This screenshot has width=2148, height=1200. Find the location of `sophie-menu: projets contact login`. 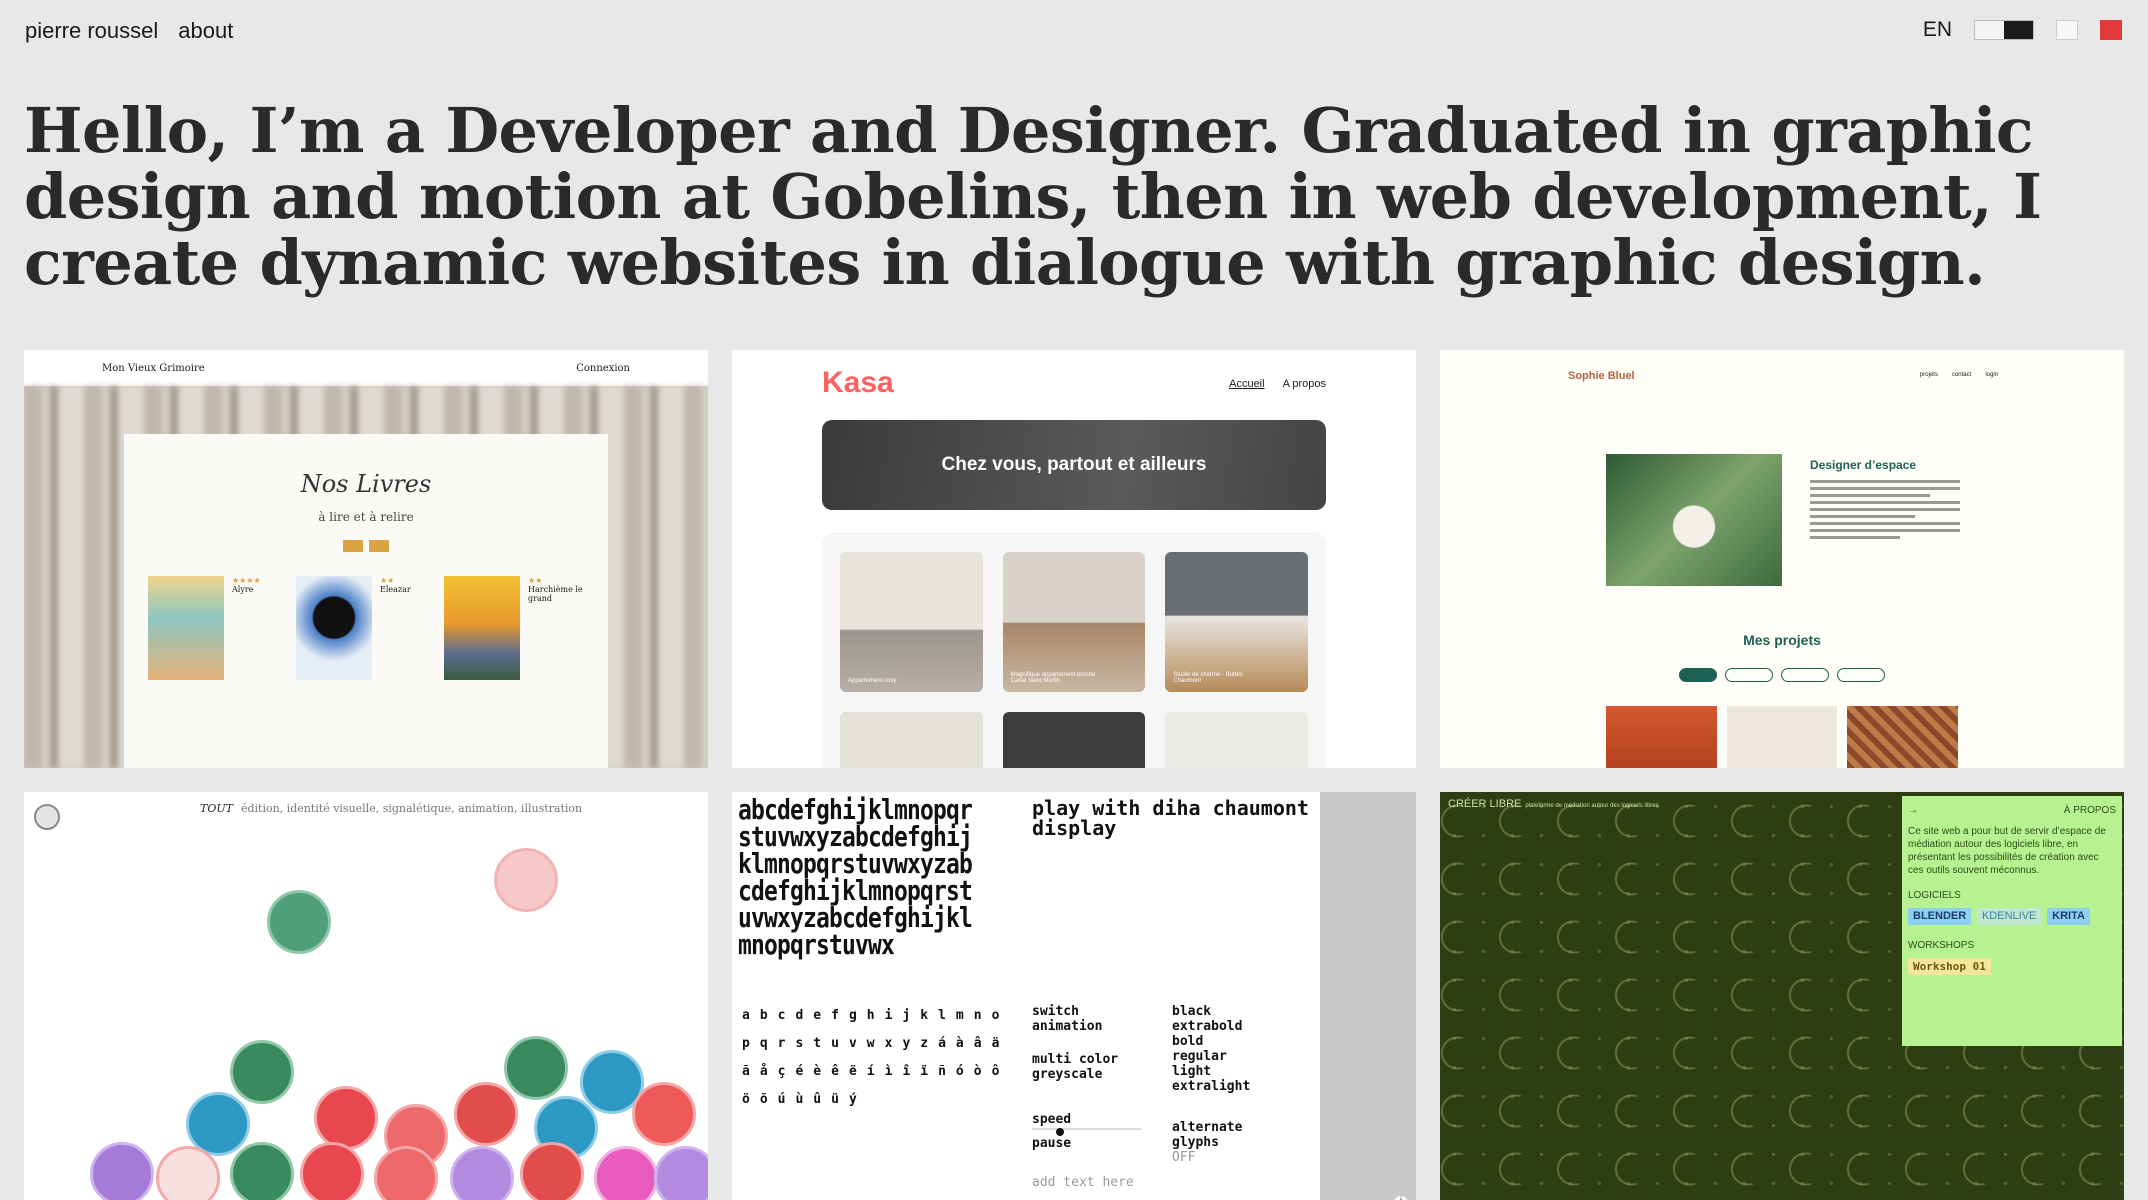

sophie-menu: projets contact login is located at coordinates (1959, 375).